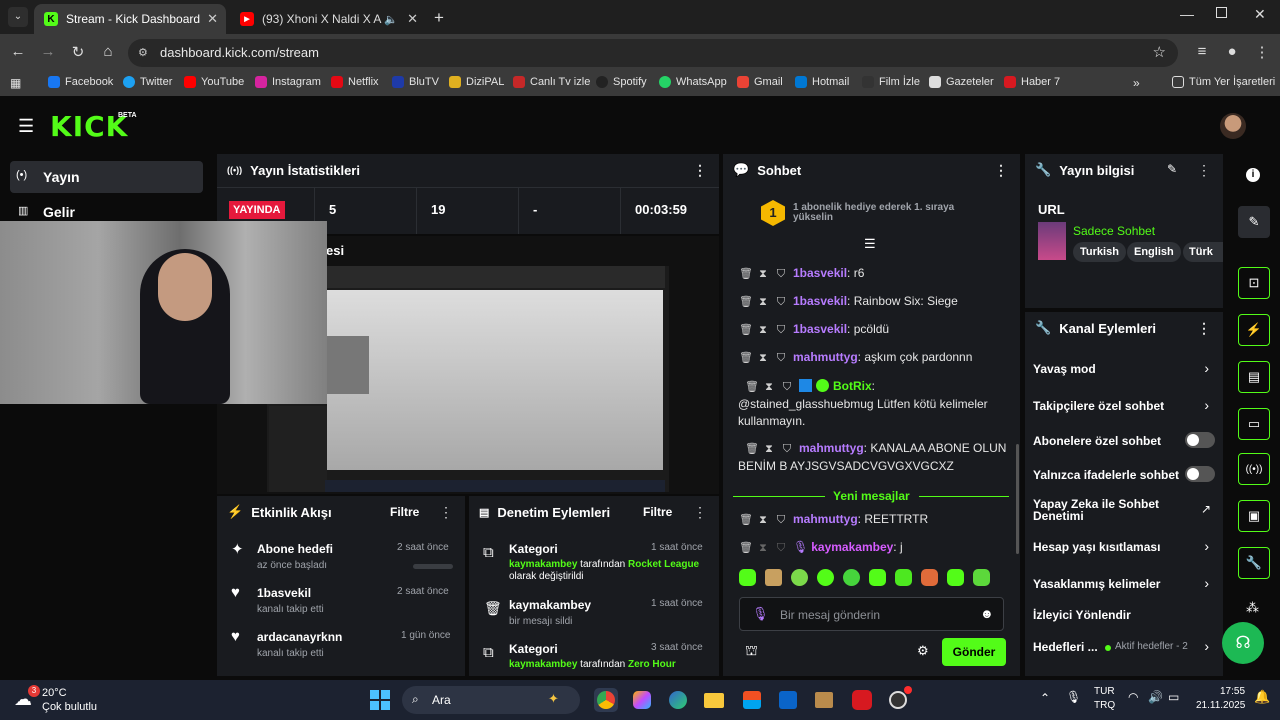  Describe the element at coordinates (1254, 563) in the screenshot. I see `rail-button-tools: 🔧` at that location.